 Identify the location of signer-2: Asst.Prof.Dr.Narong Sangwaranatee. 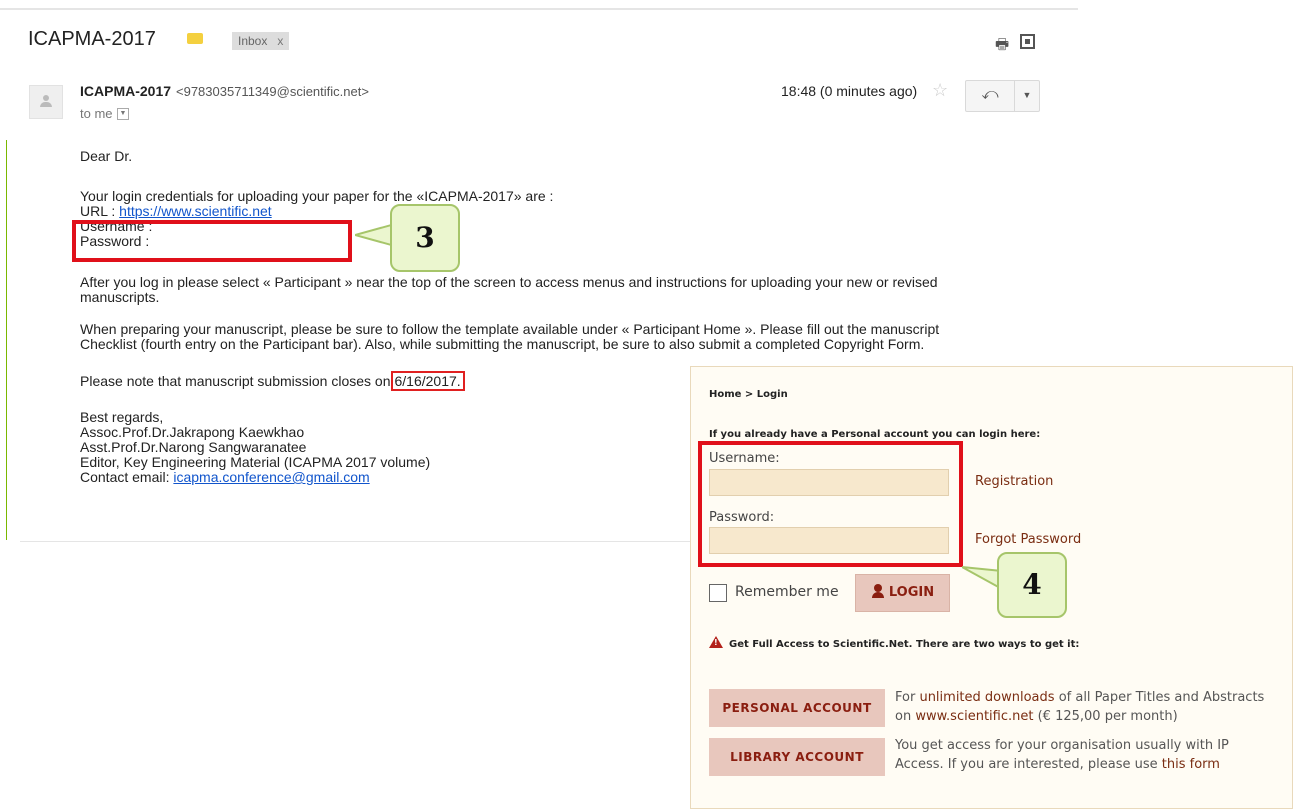
(193, 447).